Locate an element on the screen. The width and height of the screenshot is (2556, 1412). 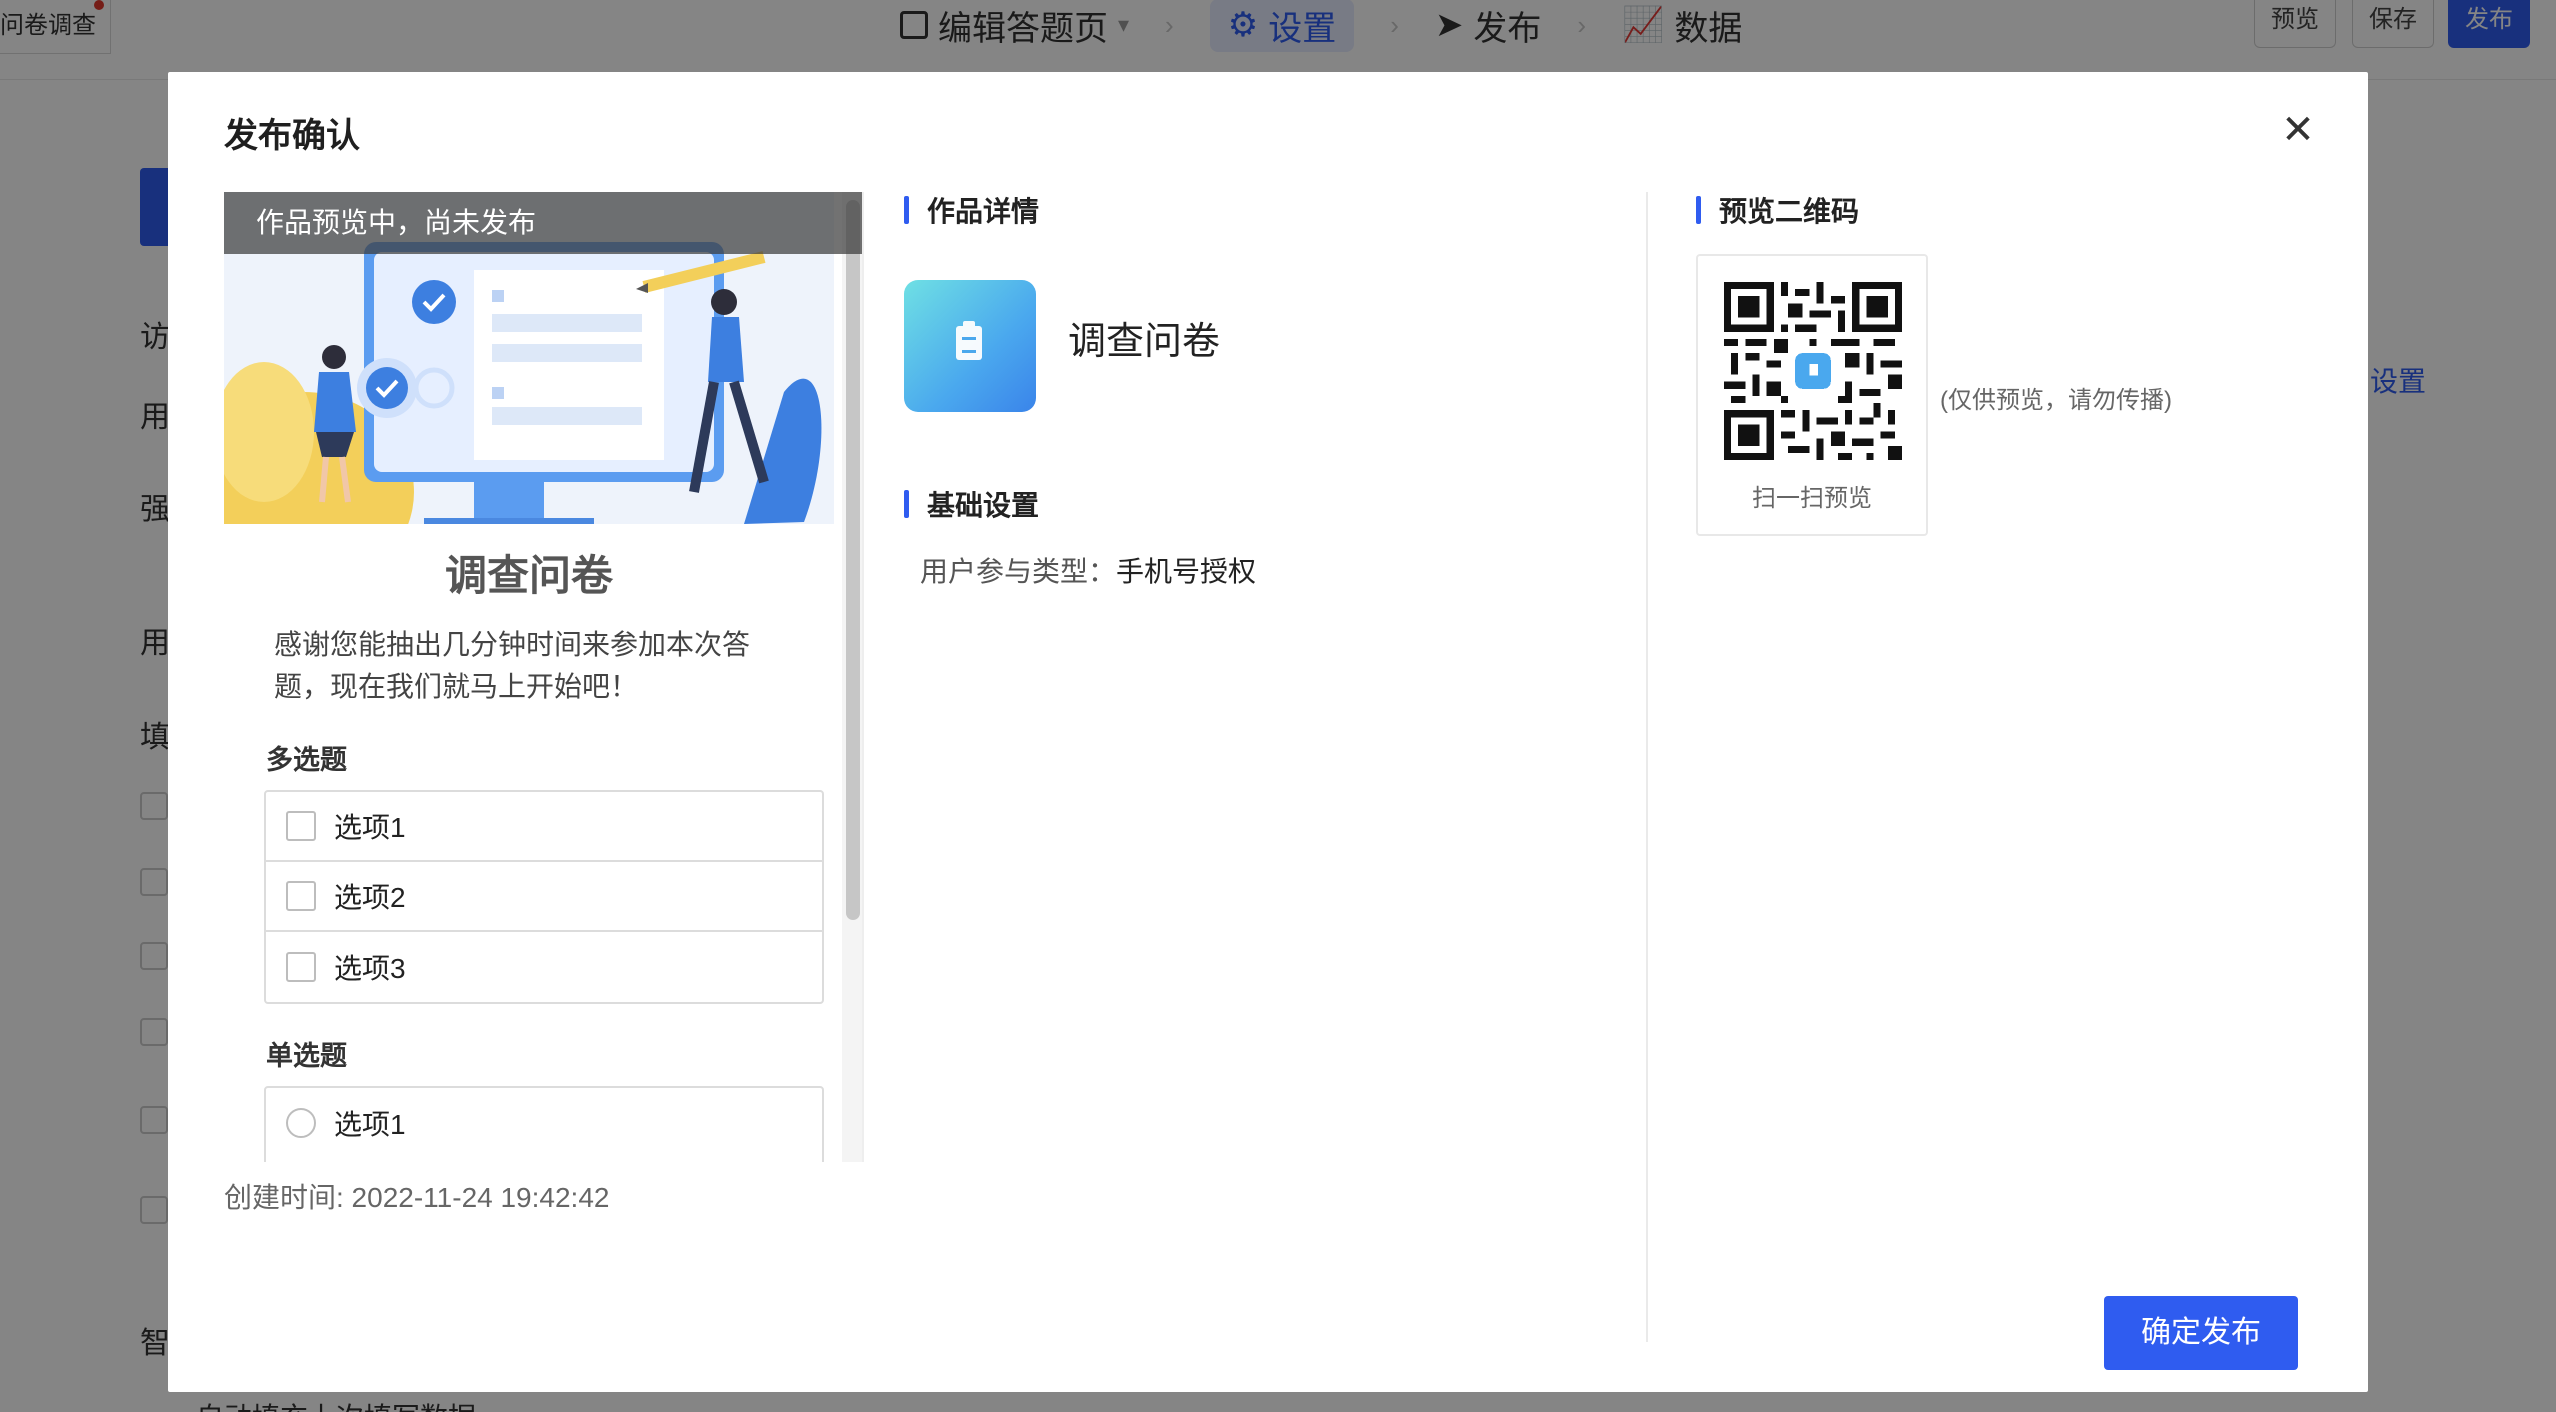
section-heading-text: 预览二维码 is located at coordinates (1789, 211).